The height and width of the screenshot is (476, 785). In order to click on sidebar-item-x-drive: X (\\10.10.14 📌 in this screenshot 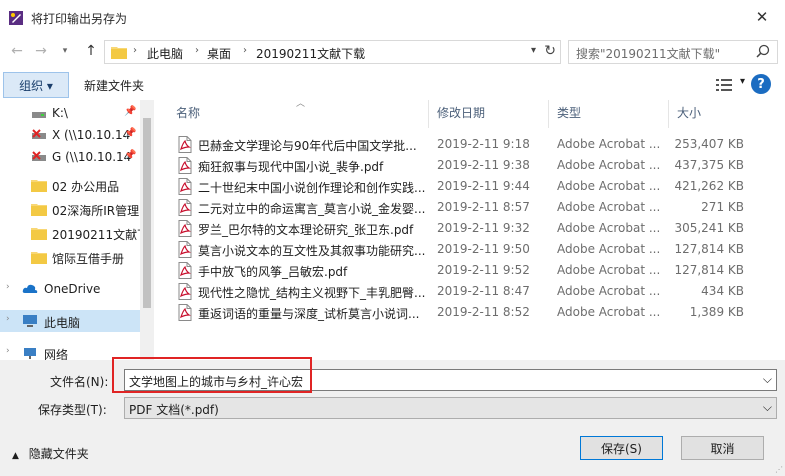, I will do `click(70, 135)`.